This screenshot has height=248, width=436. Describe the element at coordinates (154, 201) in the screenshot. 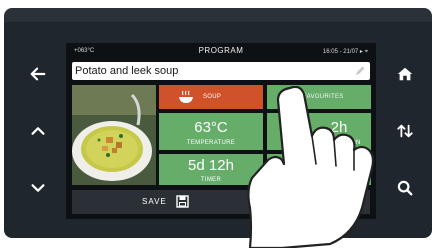

I see `save-label: SAVE` at that location.